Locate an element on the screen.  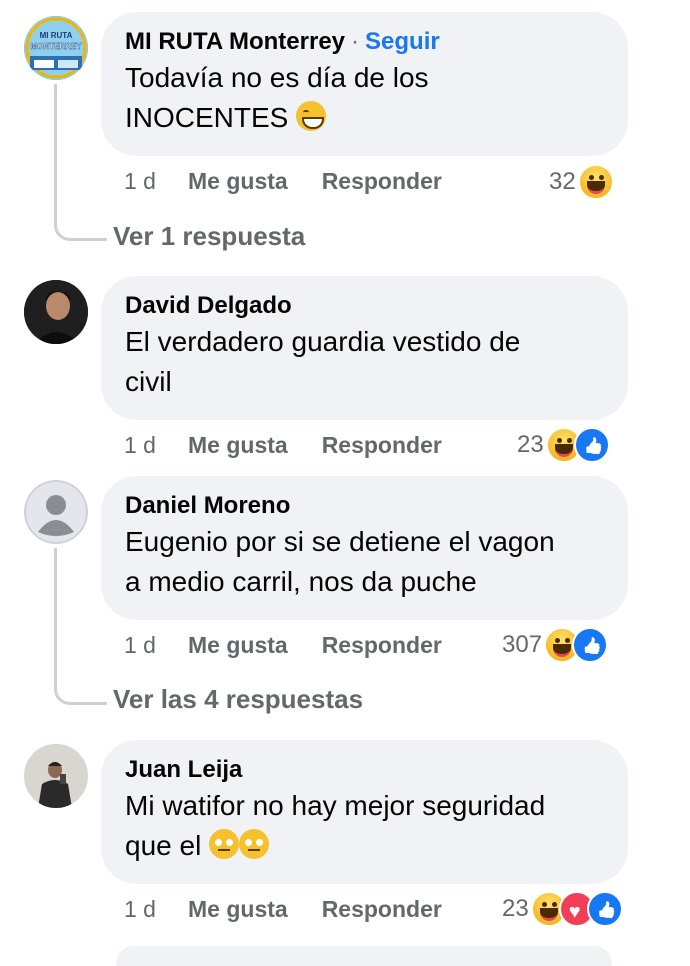
mi-ruta-logo-icon: MI RUTA MONTERREY is located at coordinates (56, 48).